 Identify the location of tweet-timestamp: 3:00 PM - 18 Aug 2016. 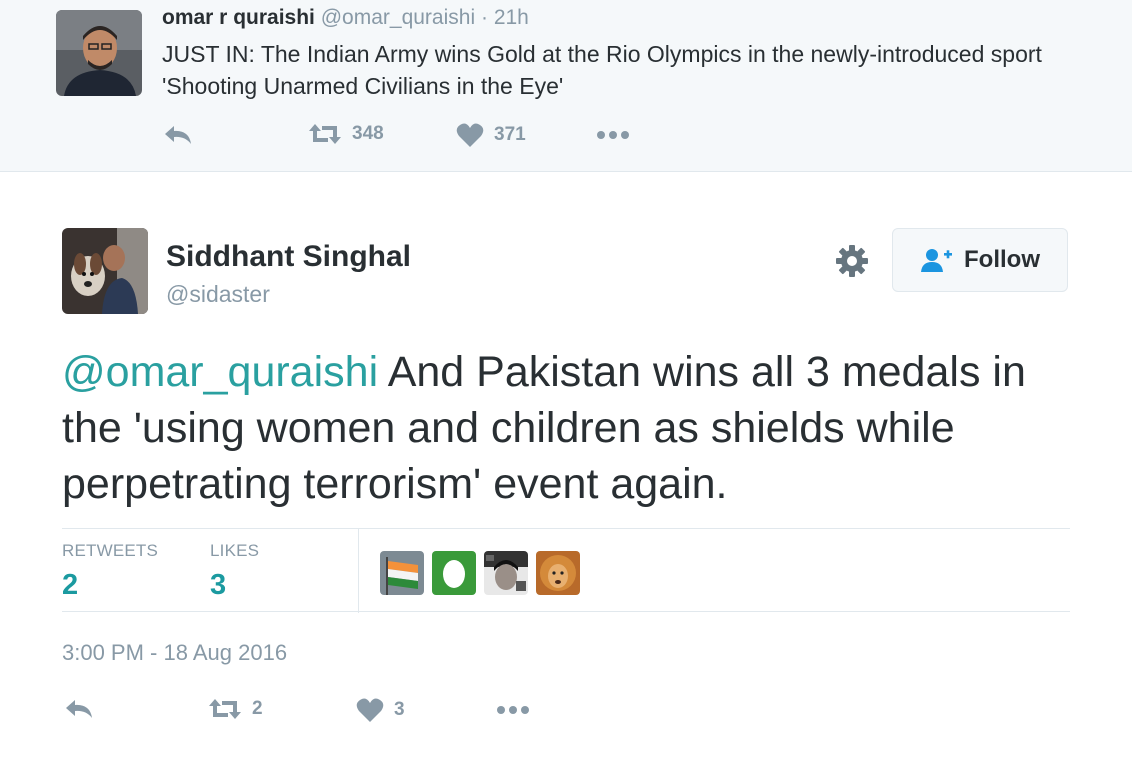
(174, 653).